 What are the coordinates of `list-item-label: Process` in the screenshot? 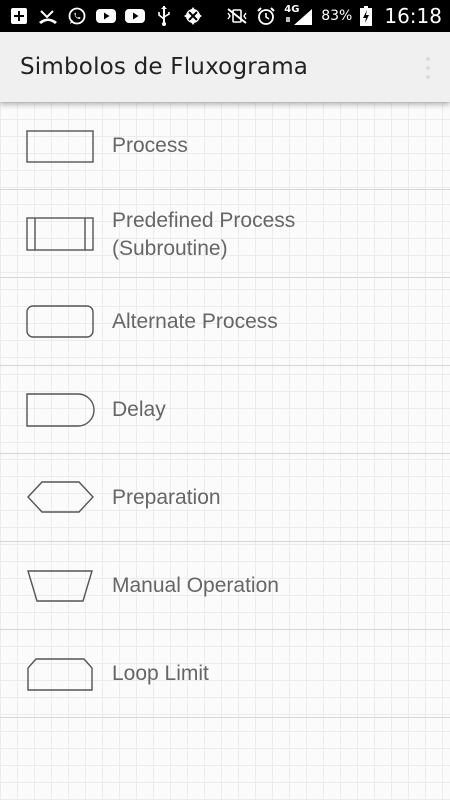 It's located at (150, 145).